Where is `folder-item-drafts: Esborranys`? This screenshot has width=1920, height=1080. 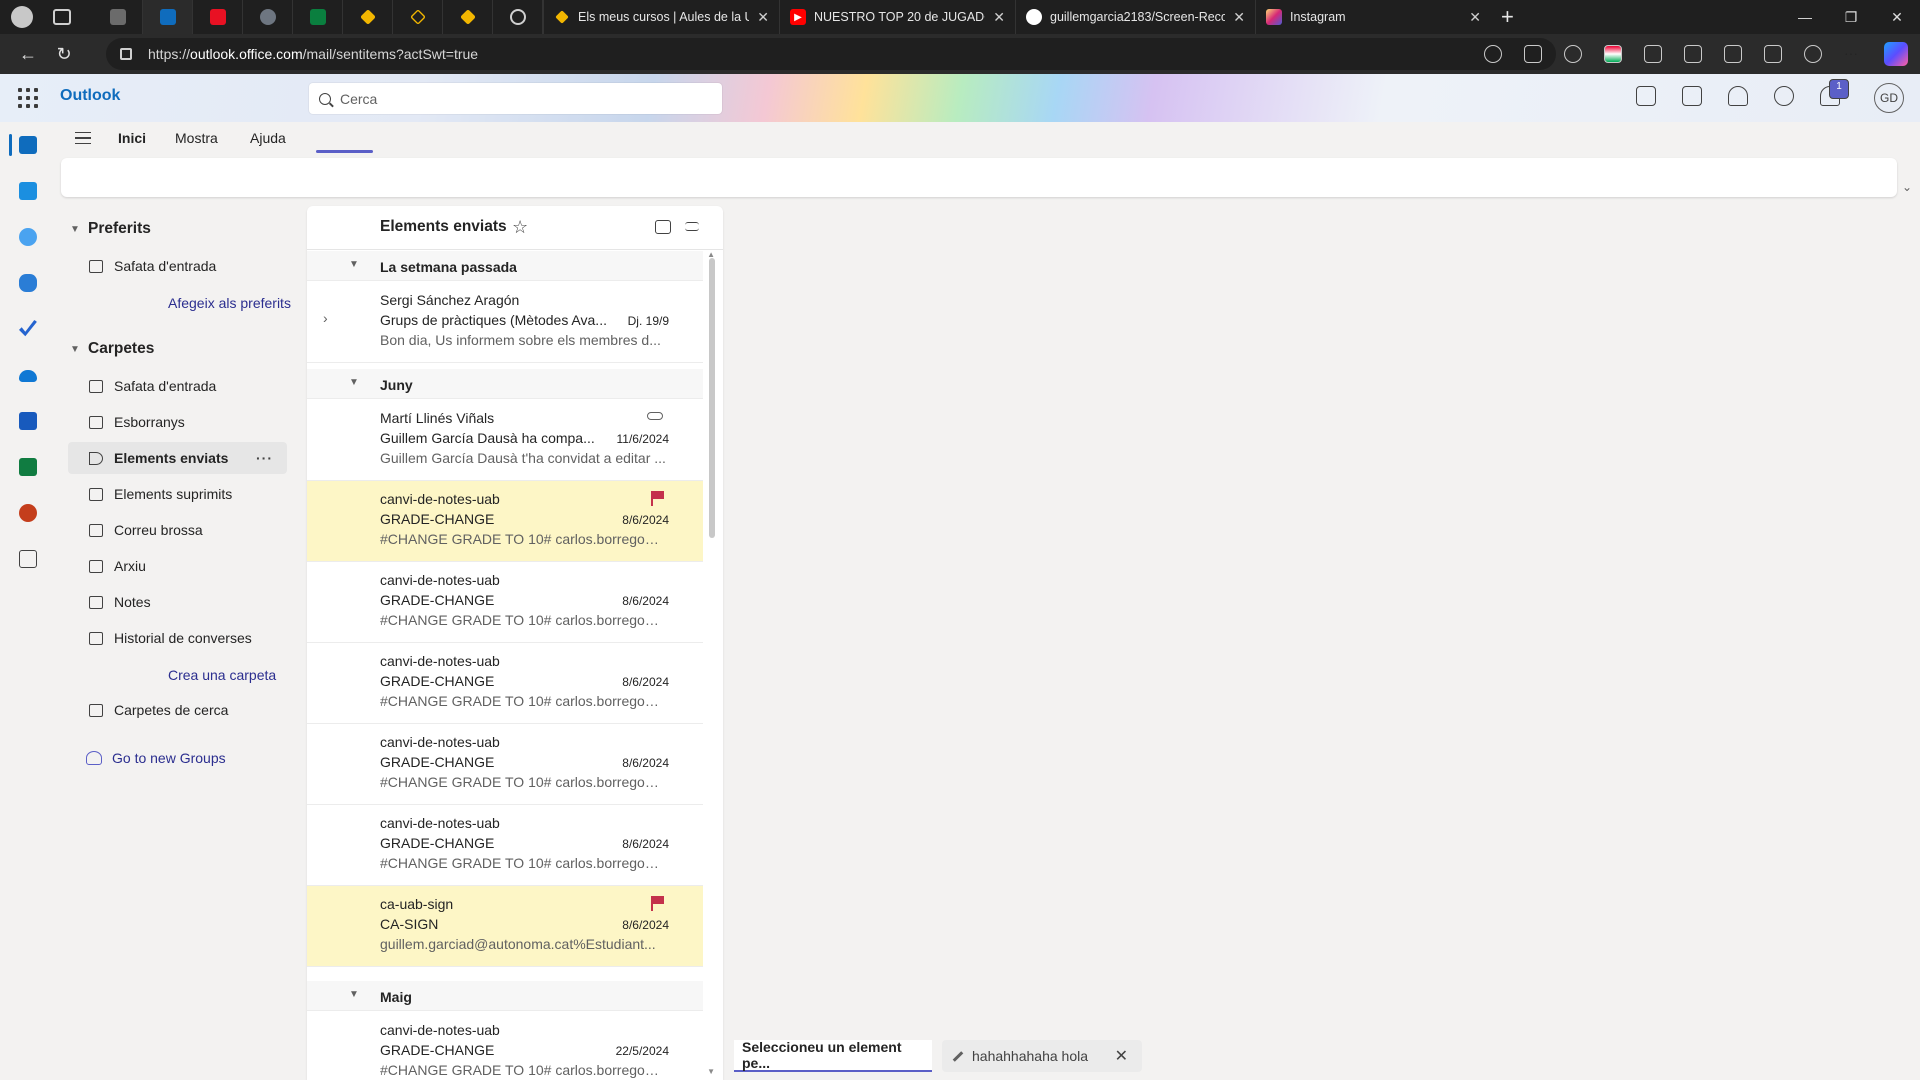 folder-item-drafts: Esborranys is located at coordinates (177, 422).